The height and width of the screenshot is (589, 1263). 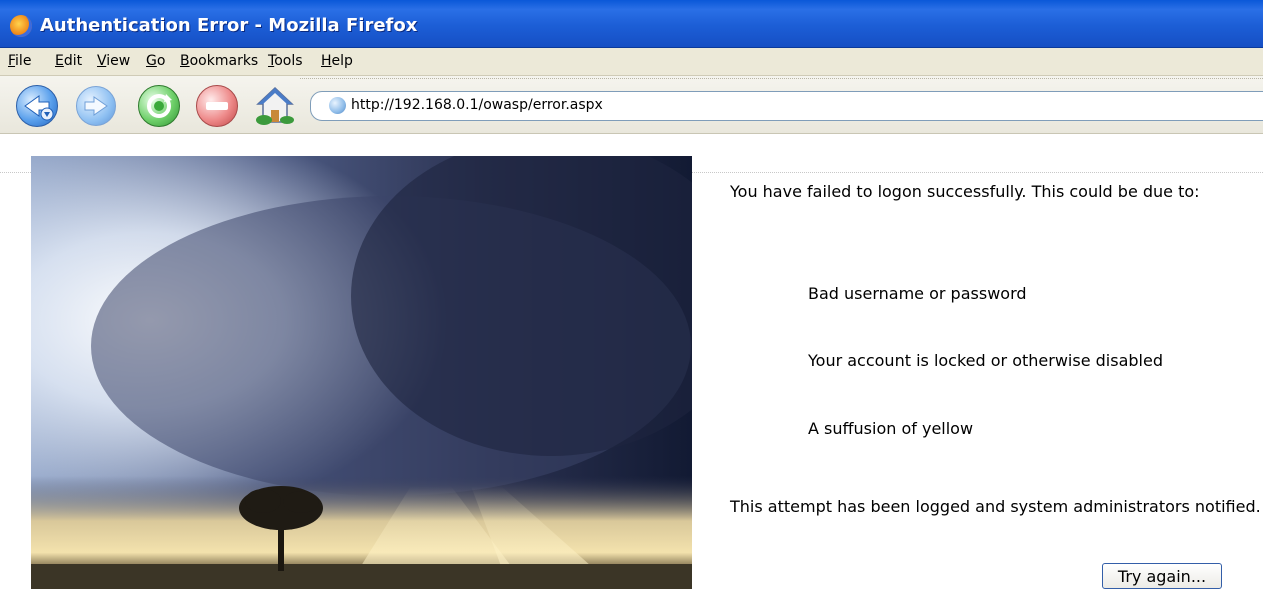 What do you see at coordinates (631, 62) in the screenshot?
I see `menu-bar: File Edit View Go Bookmarks Tools Help` at bounding box center [631, 62].